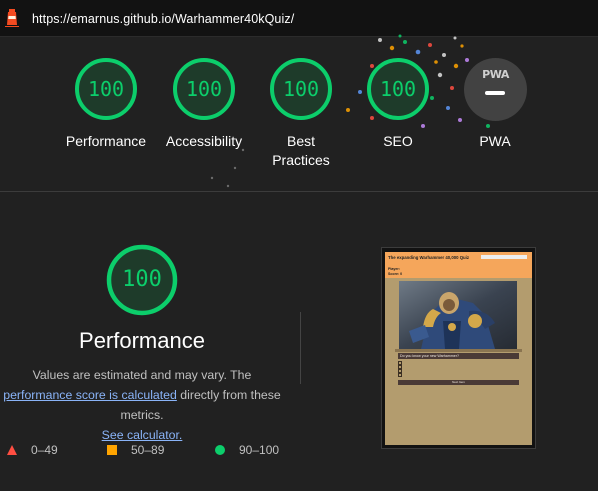 The height and width of the screenshot is (491, 598). Describe the element at coordinates (394, 269) in the screenshot. I see `screenshot-player-label: Player:` at that location.